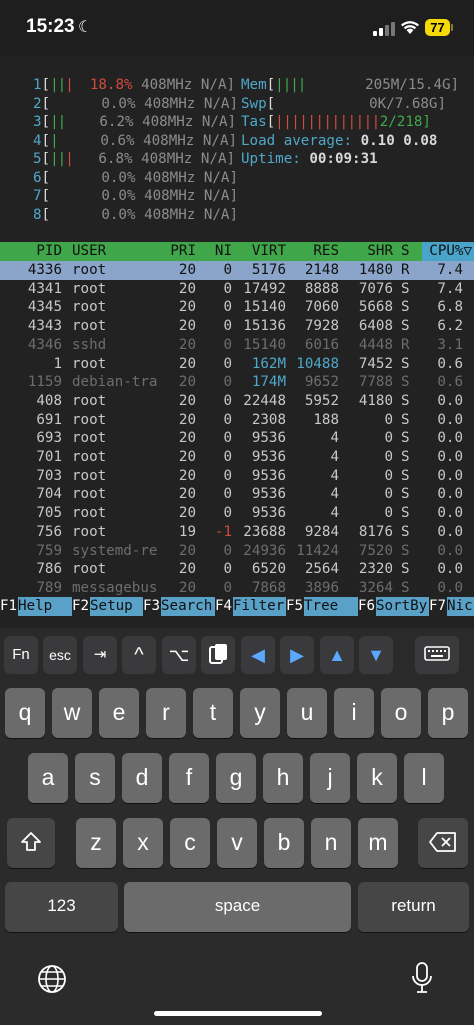  Describe the element at coordinates (450, 326) in the screenshot. I see `process-cpu: 6.2` at that location.